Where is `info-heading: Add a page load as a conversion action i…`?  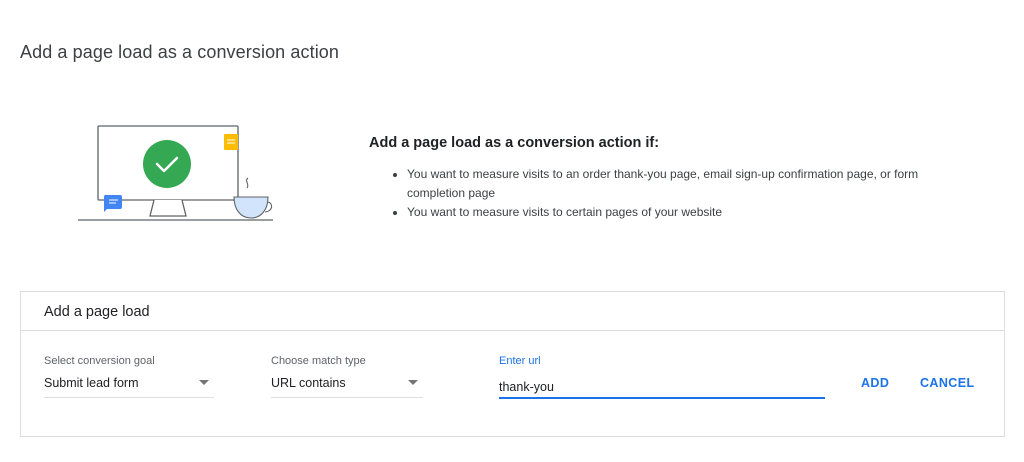 info-heading: Add a page load as a conversion action i… is located at coordinates (514, 143).